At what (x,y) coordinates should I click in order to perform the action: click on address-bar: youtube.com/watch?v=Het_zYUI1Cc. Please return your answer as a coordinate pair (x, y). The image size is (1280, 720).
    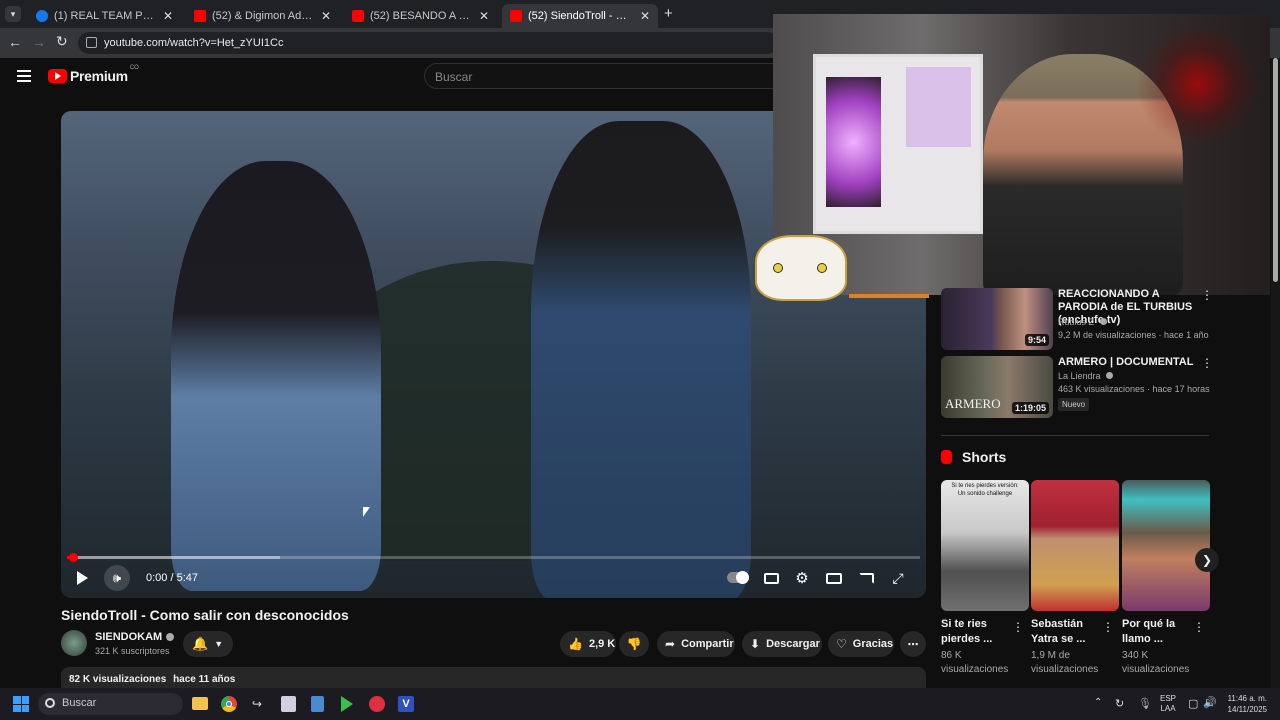
    Looking at the image, I should click on (428, 43).